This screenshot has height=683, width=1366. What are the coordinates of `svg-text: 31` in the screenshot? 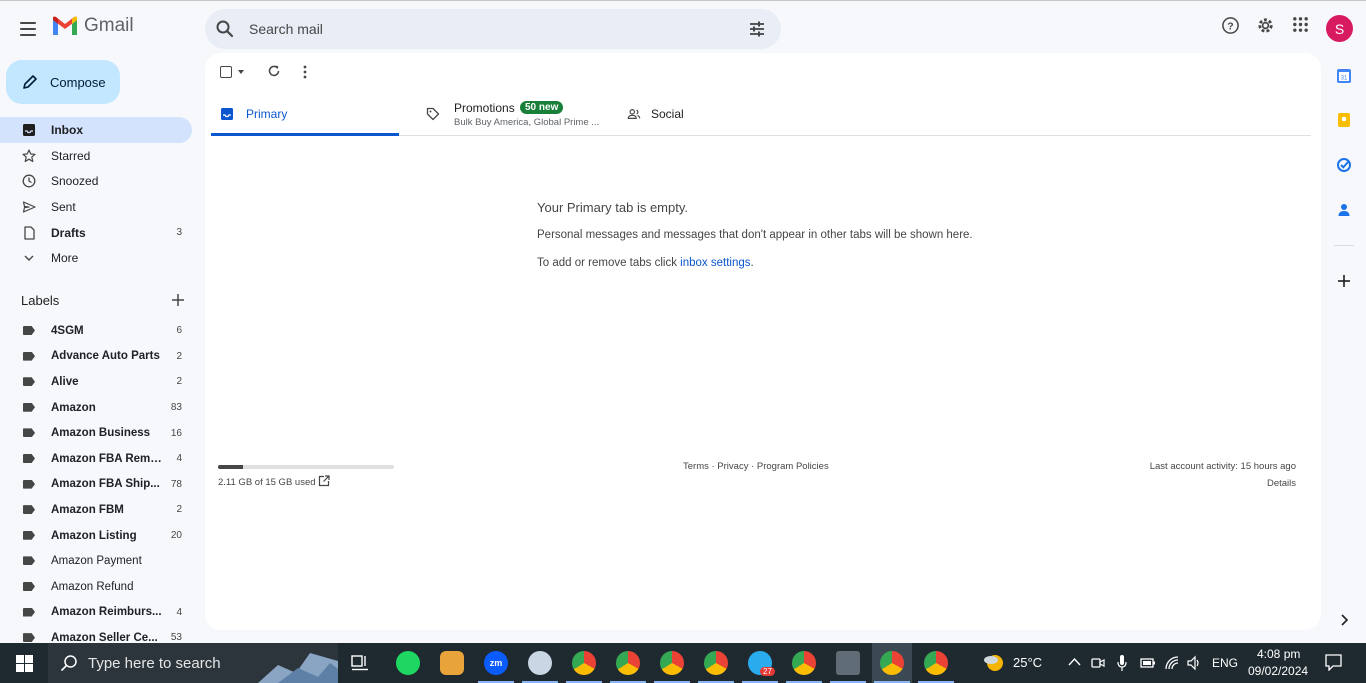 It's located at (1344, 79).